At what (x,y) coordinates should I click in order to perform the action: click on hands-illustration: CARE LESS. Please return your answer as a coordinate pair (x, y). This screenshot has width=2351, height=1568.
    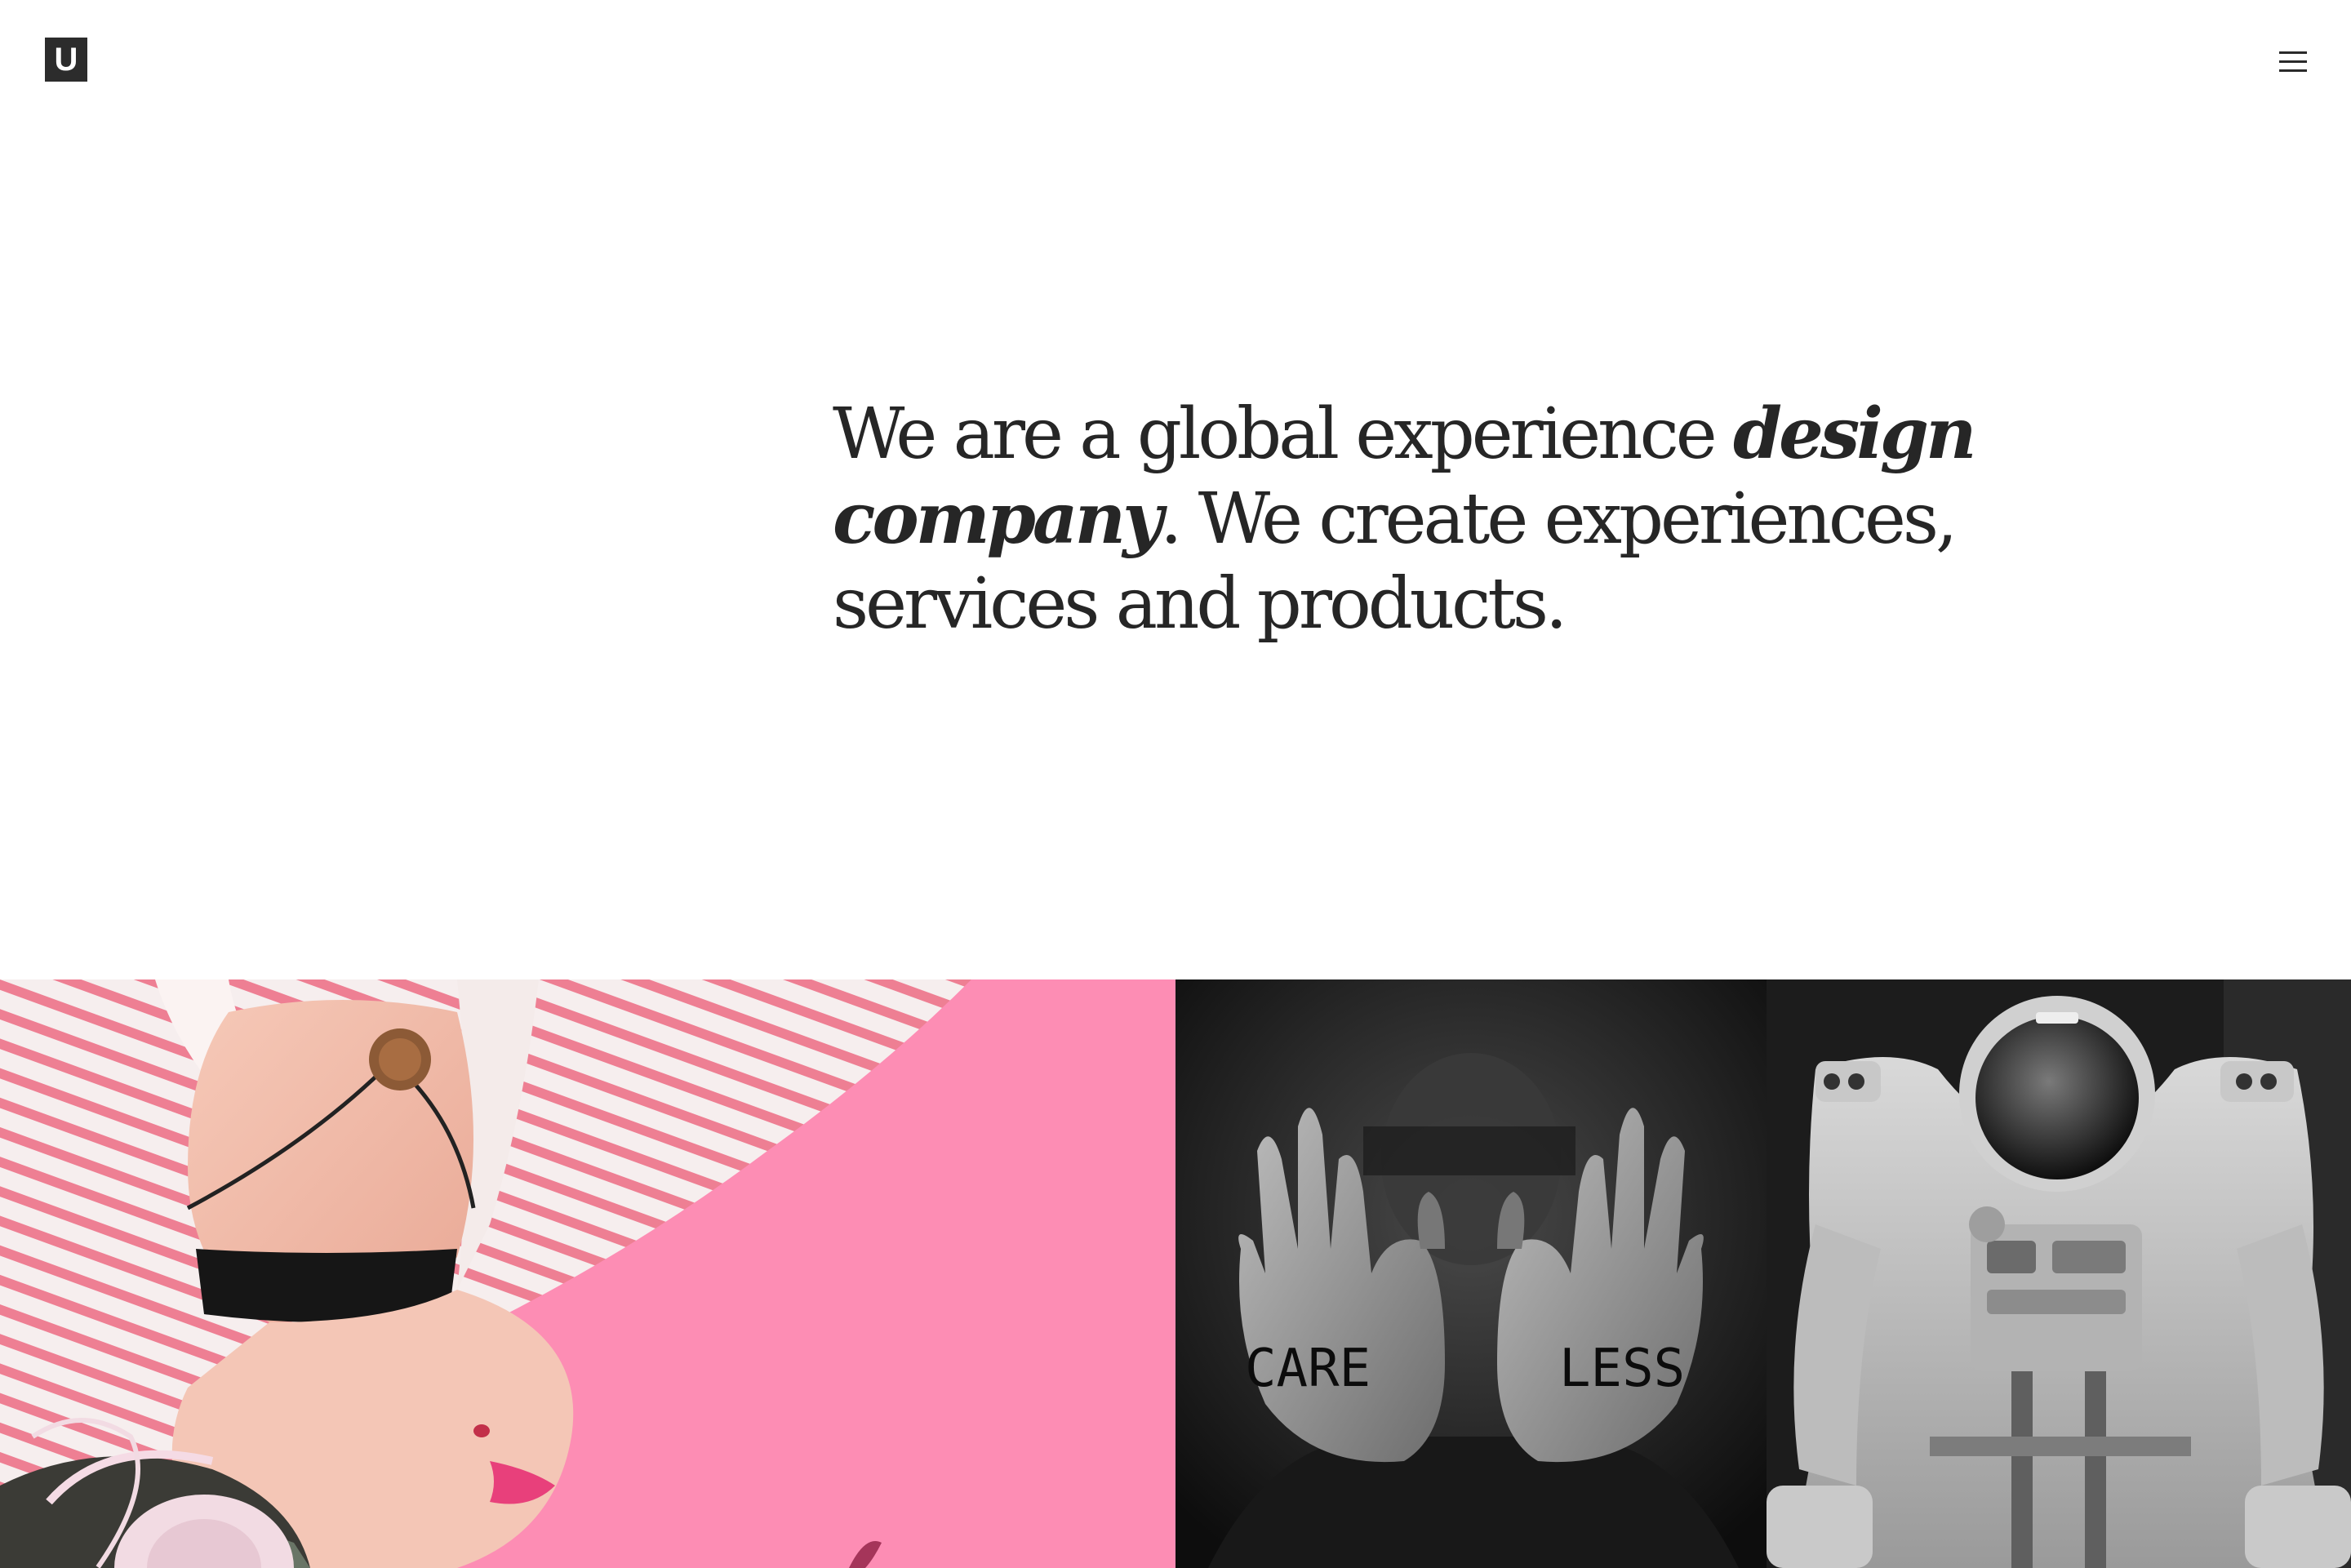
    Looking at the image, I should click on (1471, 1273).